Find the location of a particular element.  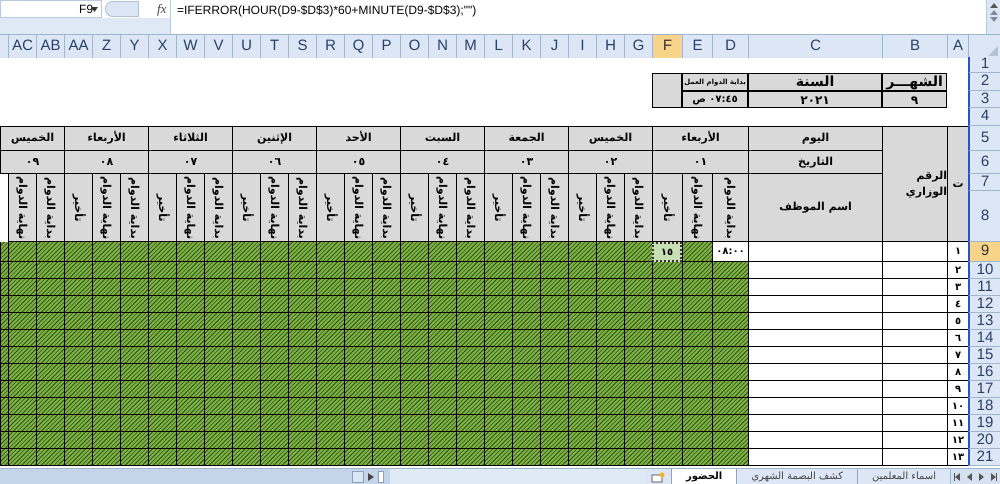

column-header: C is located at coordinates (815, 46).